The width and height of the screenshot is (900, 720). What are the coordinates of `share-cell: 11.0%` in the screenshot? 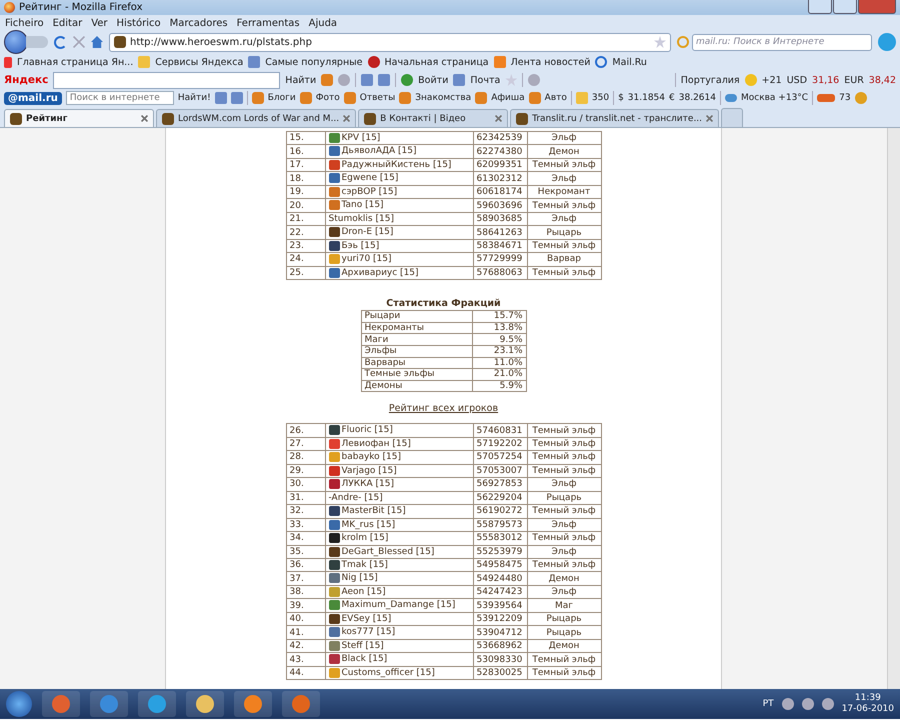 It's located at (499, 363).